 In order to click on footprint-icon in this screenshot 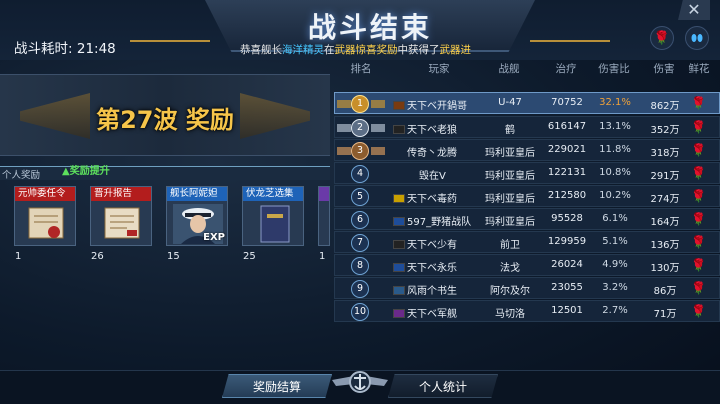, I will do `click(697, 38)`.